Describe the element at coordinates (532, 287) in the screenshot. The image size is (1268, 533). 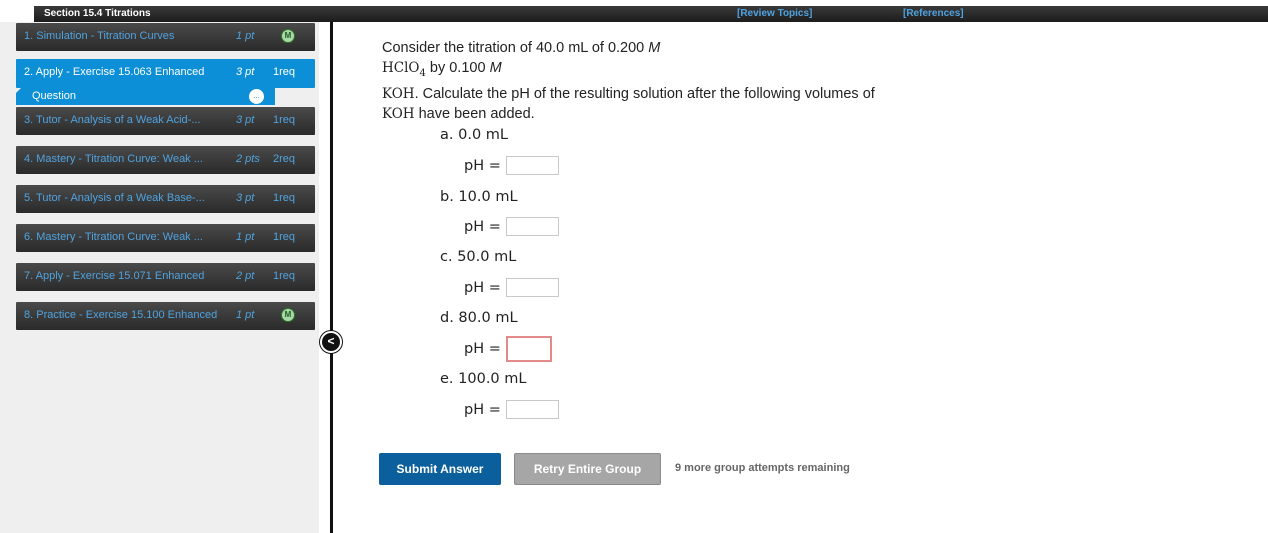
I see `ph-input-c` at that location.